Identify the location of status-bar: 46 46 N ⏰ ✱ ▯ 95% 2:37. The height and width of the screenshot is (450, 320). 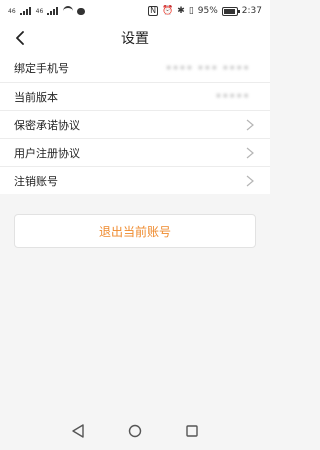
(135, 11).